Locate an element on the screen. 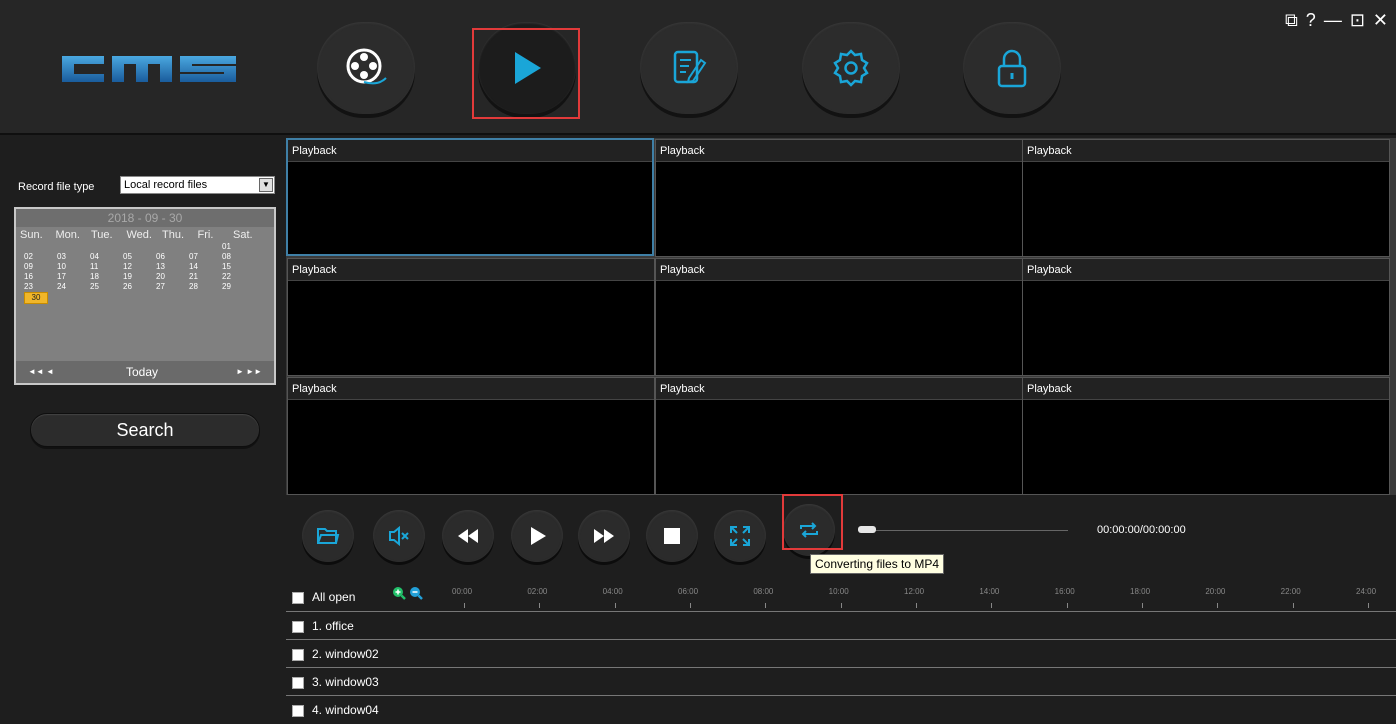  timeline-hour-label: 10:00 is located at coordinates (838, 591).